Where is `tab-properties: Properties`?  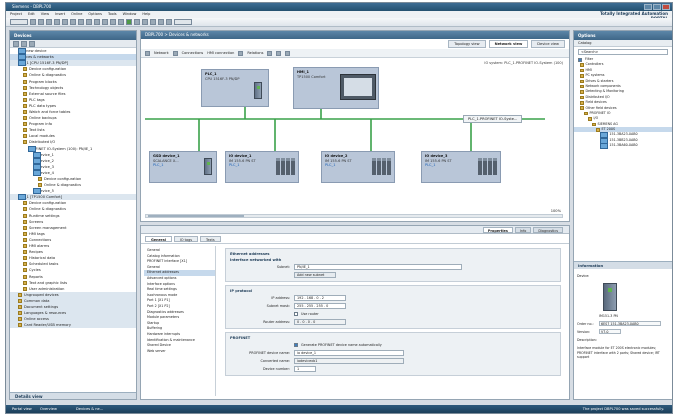 tab-properties: Properties is located at coordinates (497, 230).